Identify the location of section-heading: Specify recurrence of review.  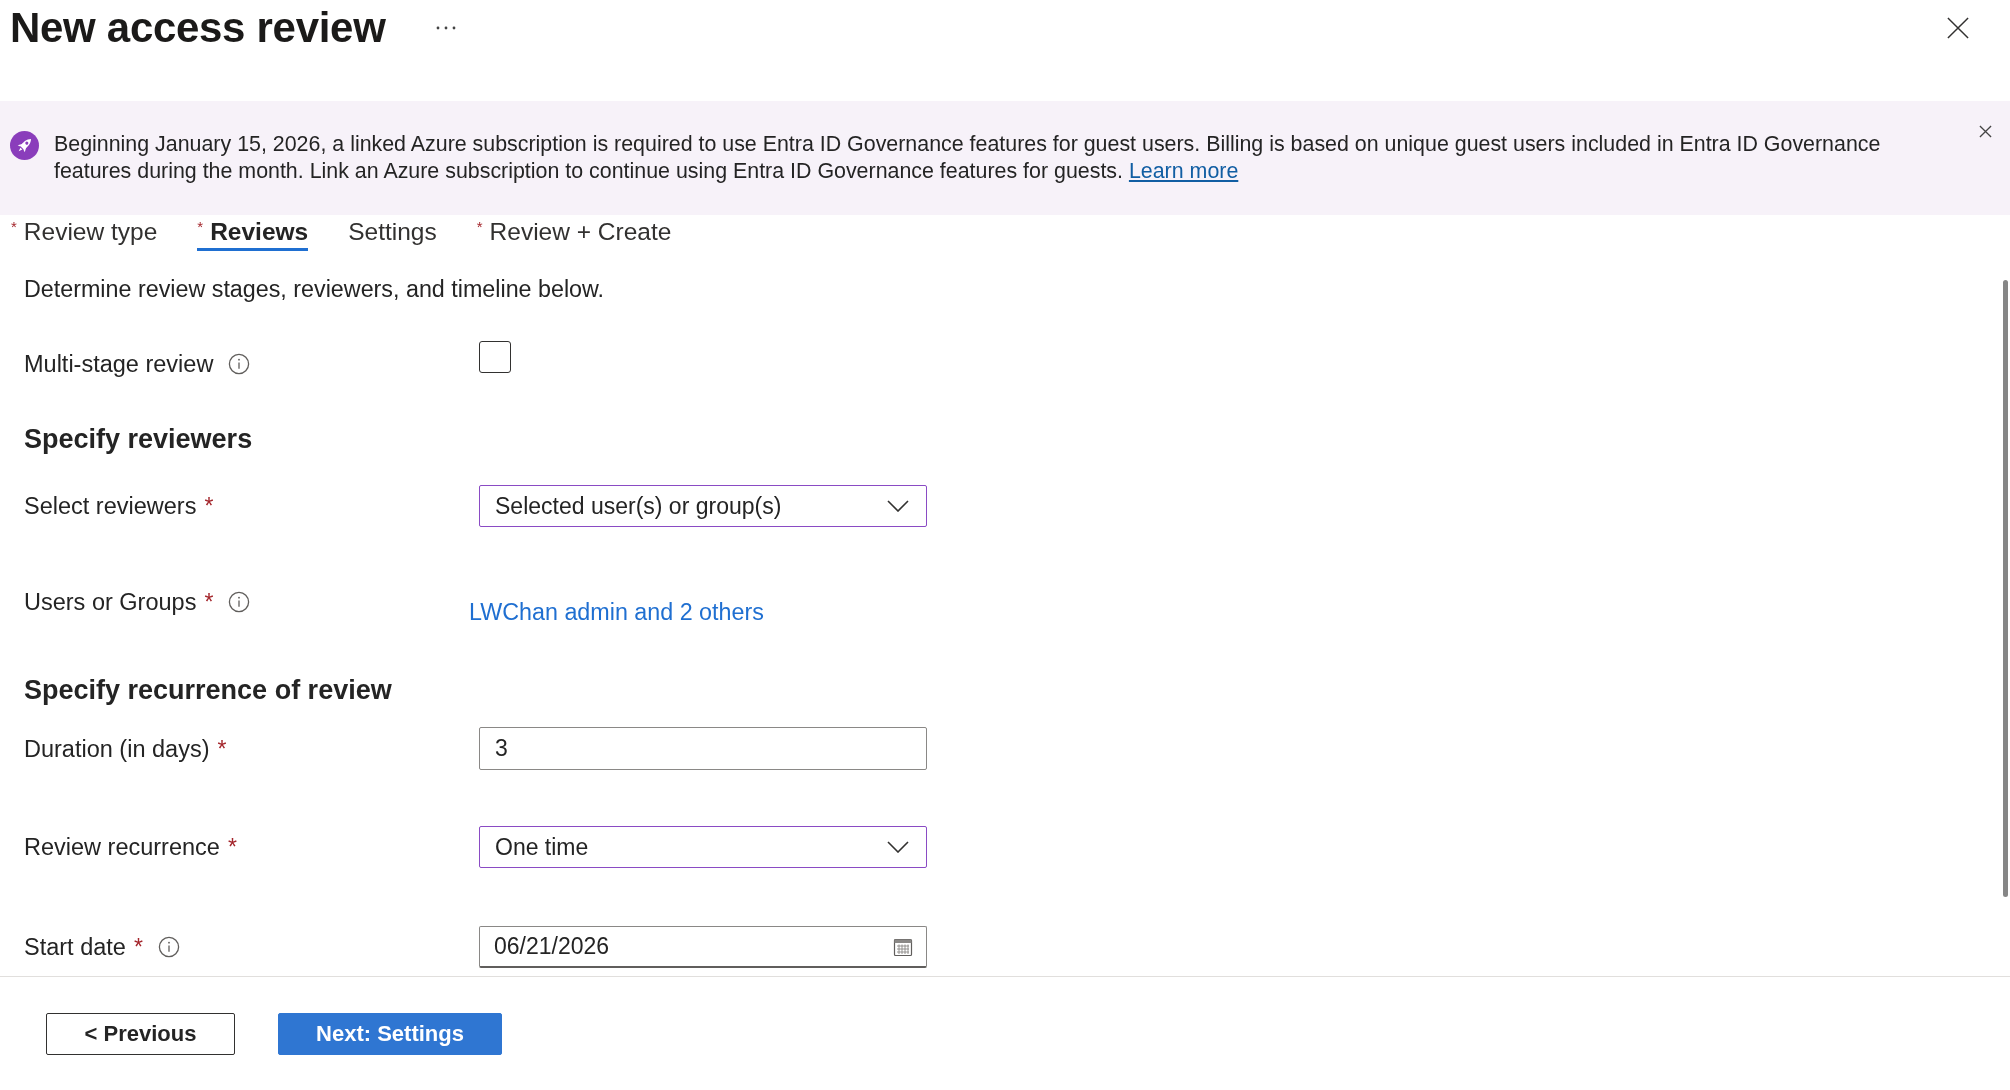
(208, 690).